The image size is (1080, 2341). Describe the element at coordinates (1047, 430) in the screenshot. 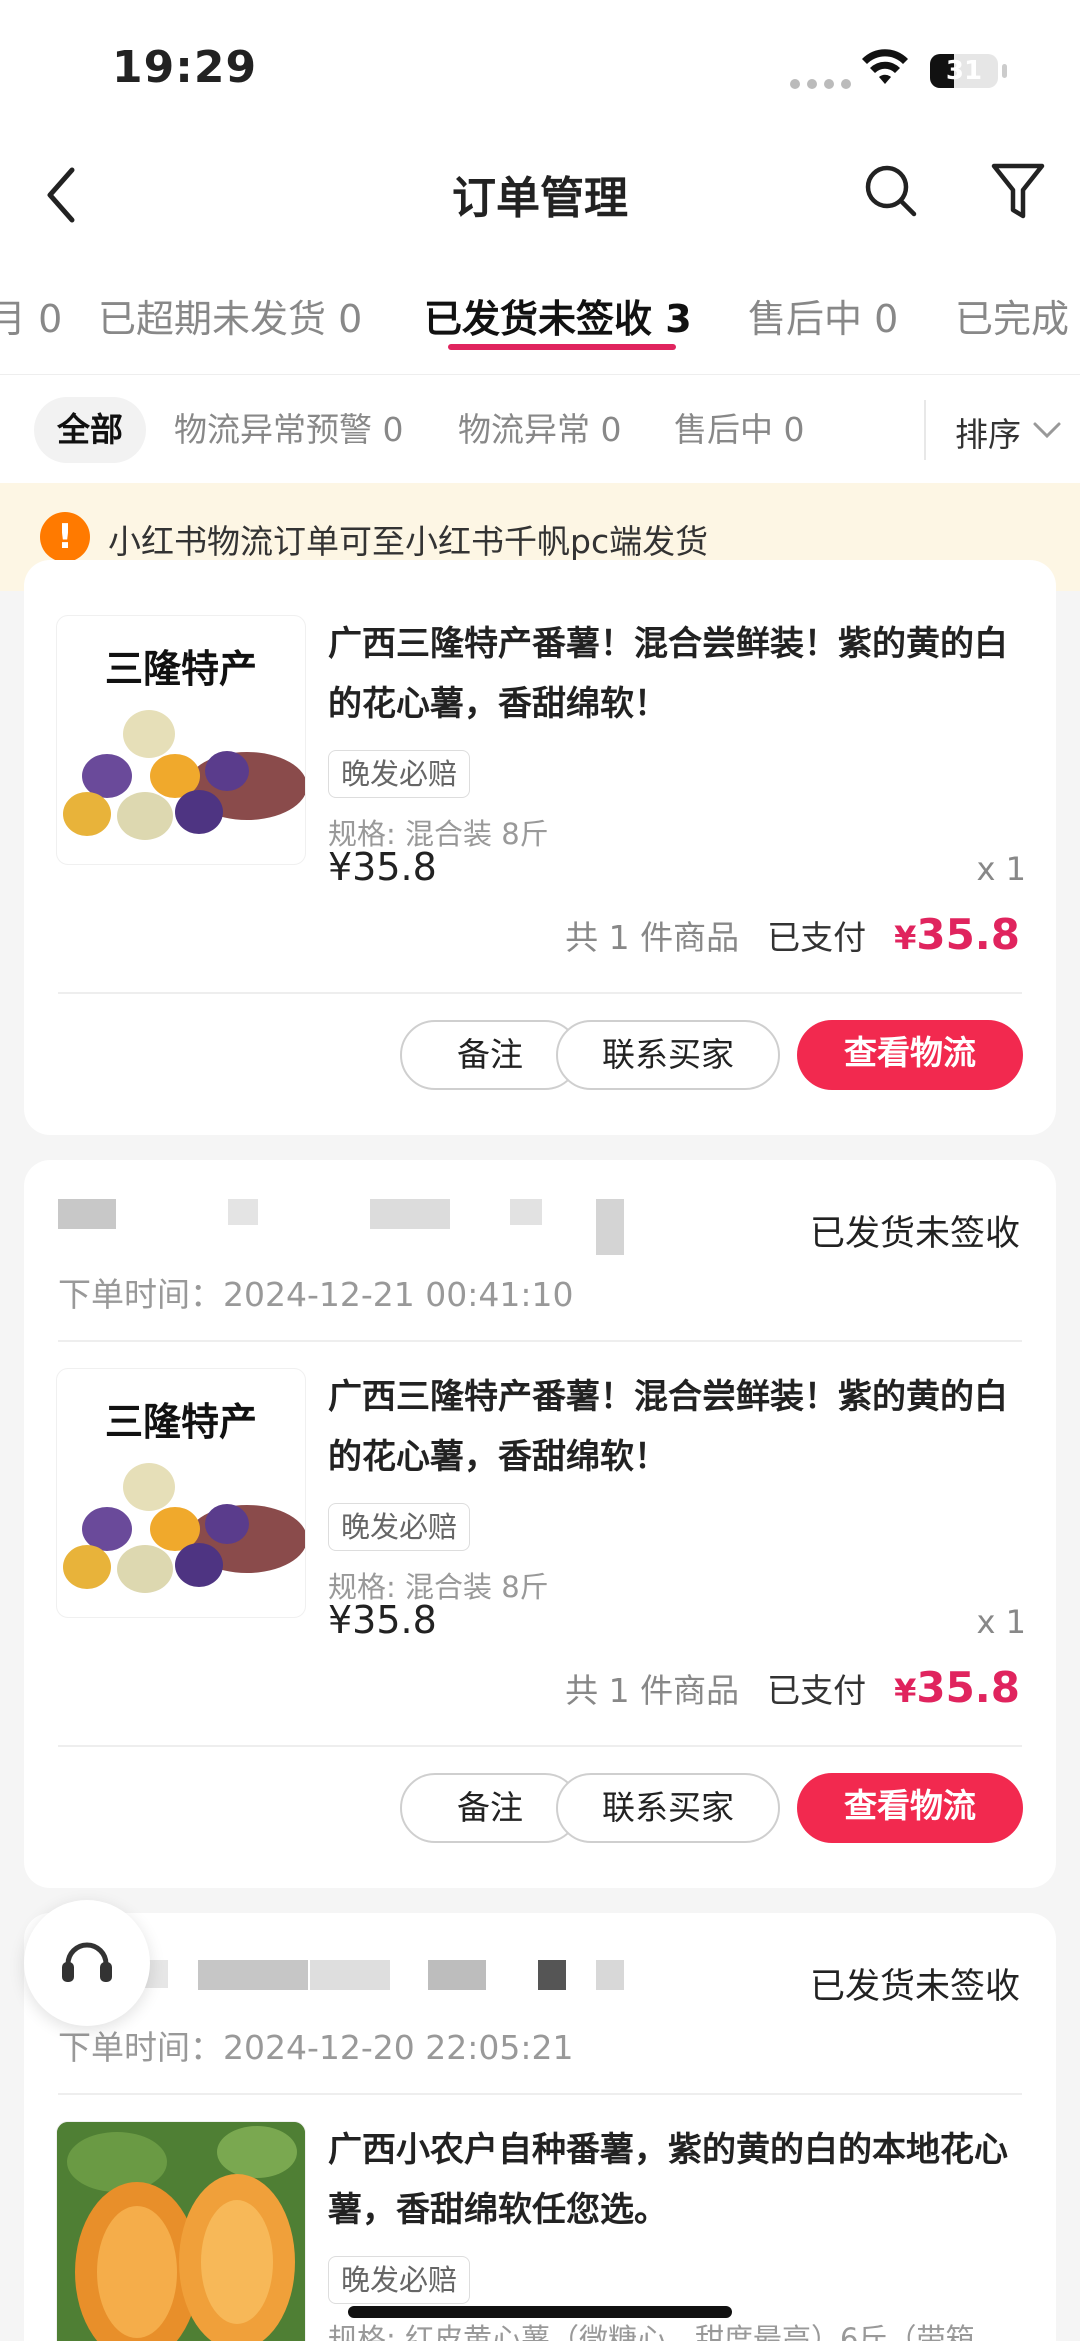

I see `chevron-down-icon` at that location.